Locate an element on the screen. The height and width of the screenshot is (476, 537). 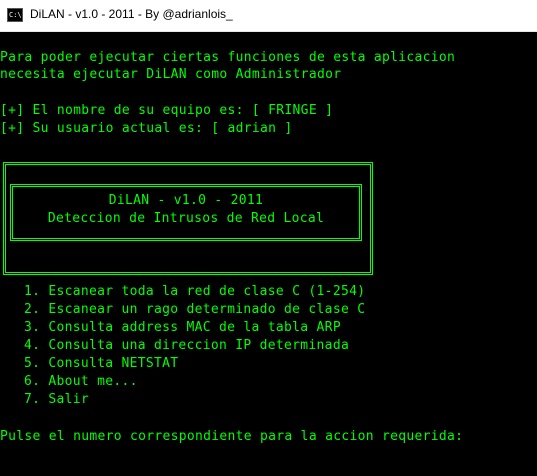
menu-item-4: 4. Consulta una direccion IP determinada is located at coordinates (187, 345).